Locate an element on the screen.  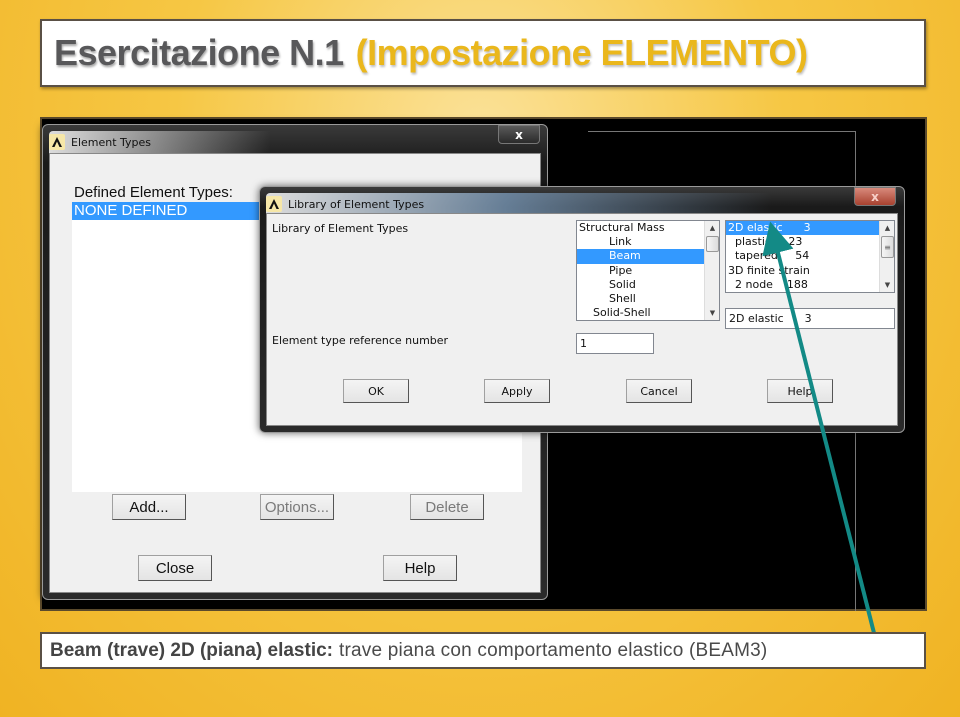
category-item: Beam is located at coordinates (648, 256).